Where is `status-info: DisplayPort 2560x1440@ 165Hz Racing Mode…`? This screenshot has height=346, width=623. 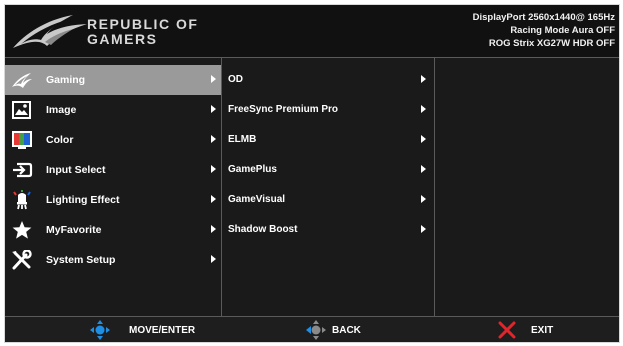
status-info: DisplayPort 2560x1440@ 165Hz Racing Mode… is located at coordinates (544, 30).